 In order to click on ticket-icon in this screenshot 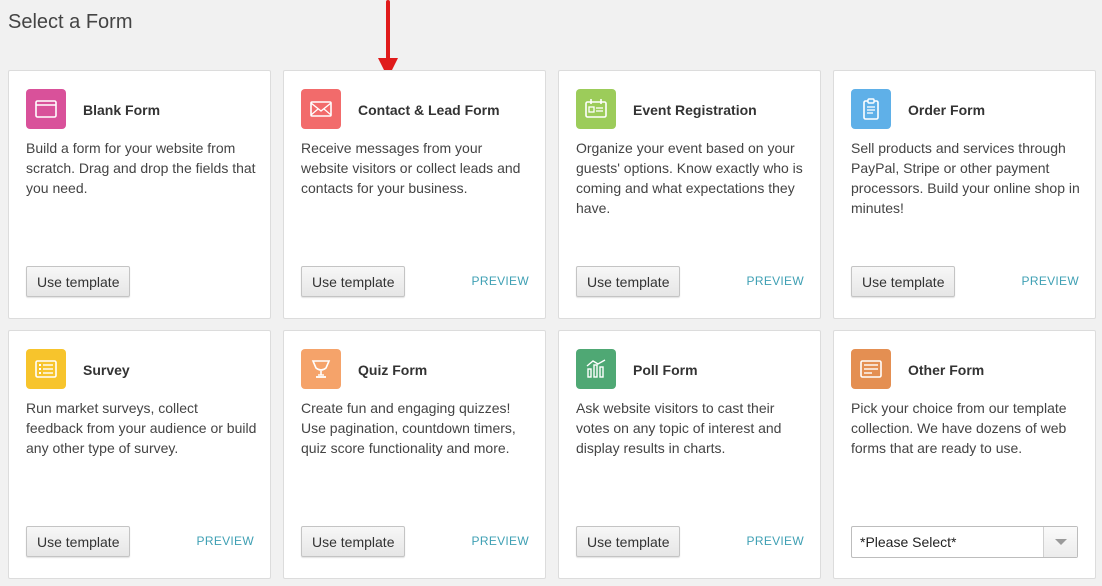, I will do `click(596, 109)`.